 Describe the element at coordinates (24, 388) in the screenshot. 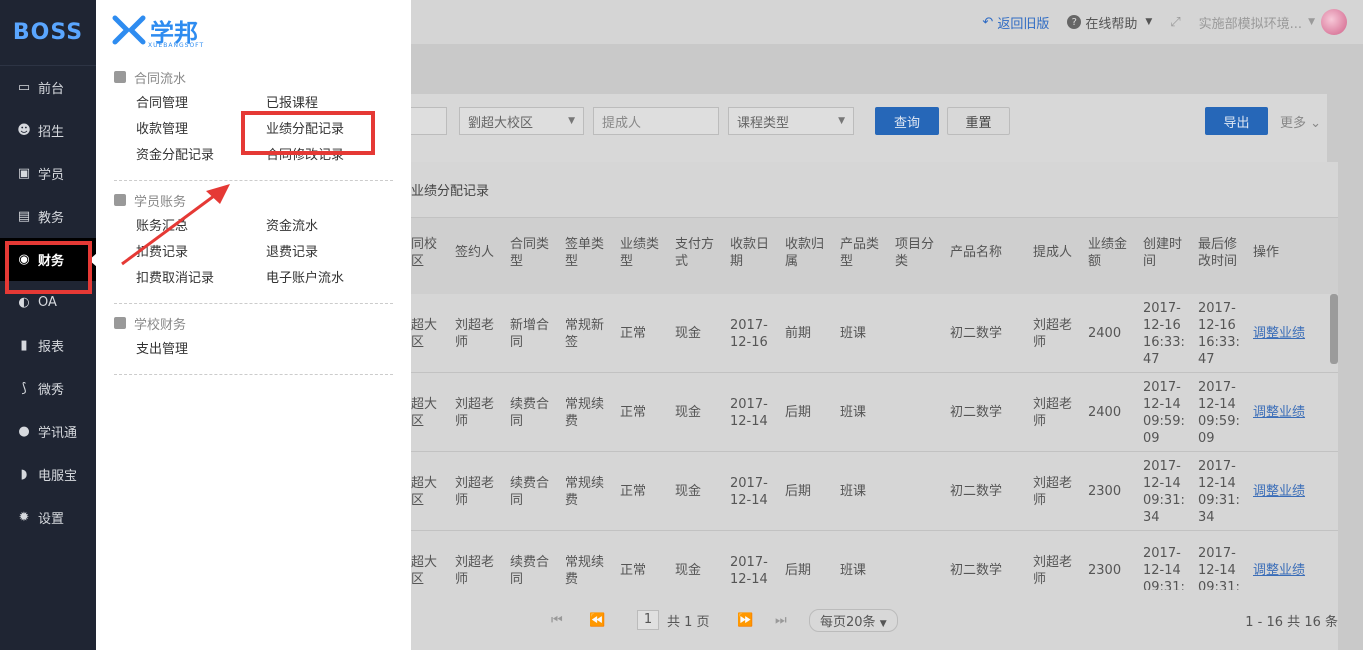

I see `wei-icon: ⟆` at that location.